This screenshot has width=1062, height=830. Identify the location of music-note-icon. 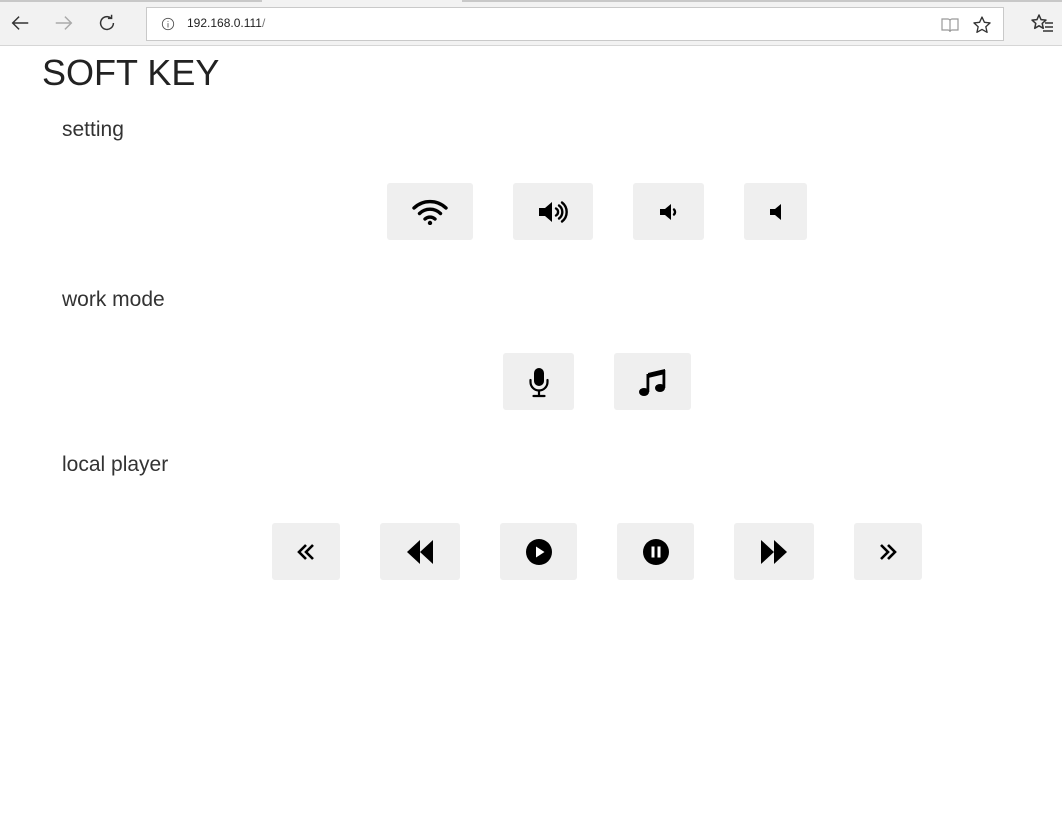
(651, 382).